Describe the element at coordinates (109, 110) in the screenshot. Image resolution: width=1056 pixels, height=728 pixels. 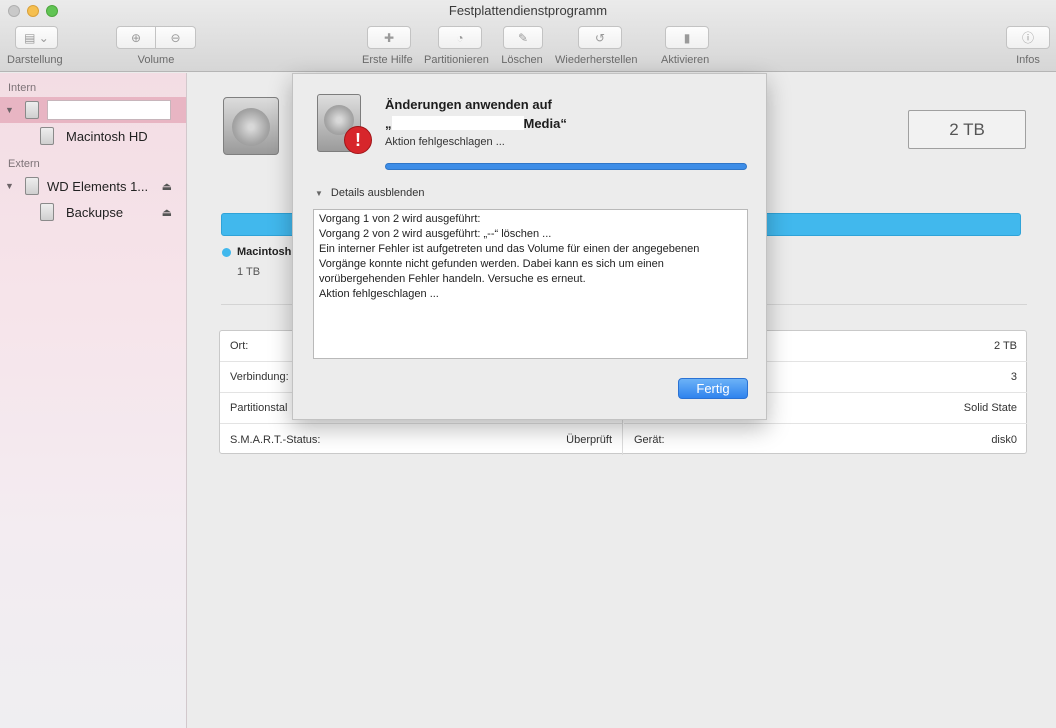
I see `redacted-disk-name` at that location.